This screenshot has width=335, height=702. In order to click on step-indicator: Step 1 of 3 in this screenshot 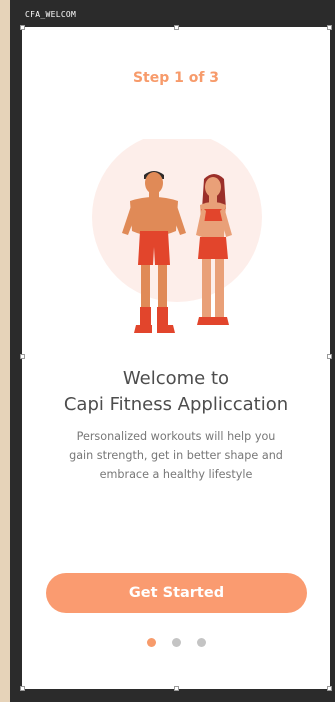, I will do `click(176, 78)`.